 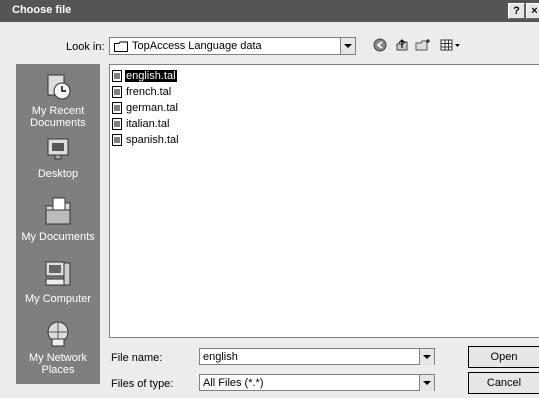 What do you see at coordinates (197, 46) in the screenshot?
I see `look-in-value: TopAccess Language data` at bounding box center [197, 46].